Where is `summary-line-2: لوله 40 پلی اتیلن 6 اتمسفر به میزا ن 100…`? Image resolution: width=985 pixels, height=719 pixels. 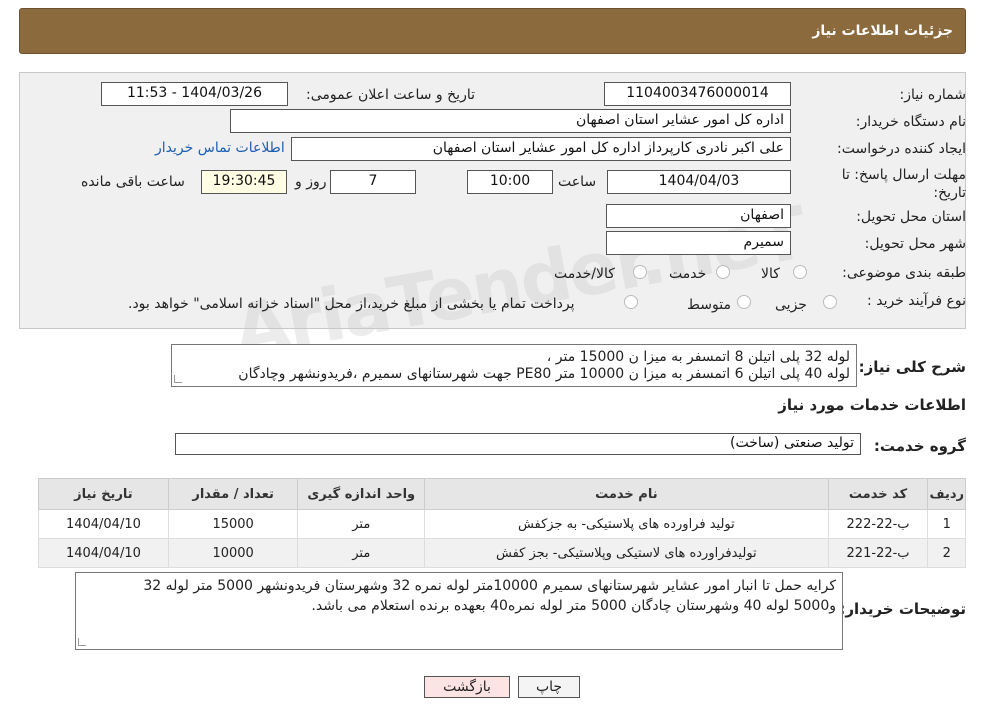 summary-line-2: لوله 40 پلی اتیلن 6 اتمسفر به میزا ن 100… is located at coordinates (544, 374).